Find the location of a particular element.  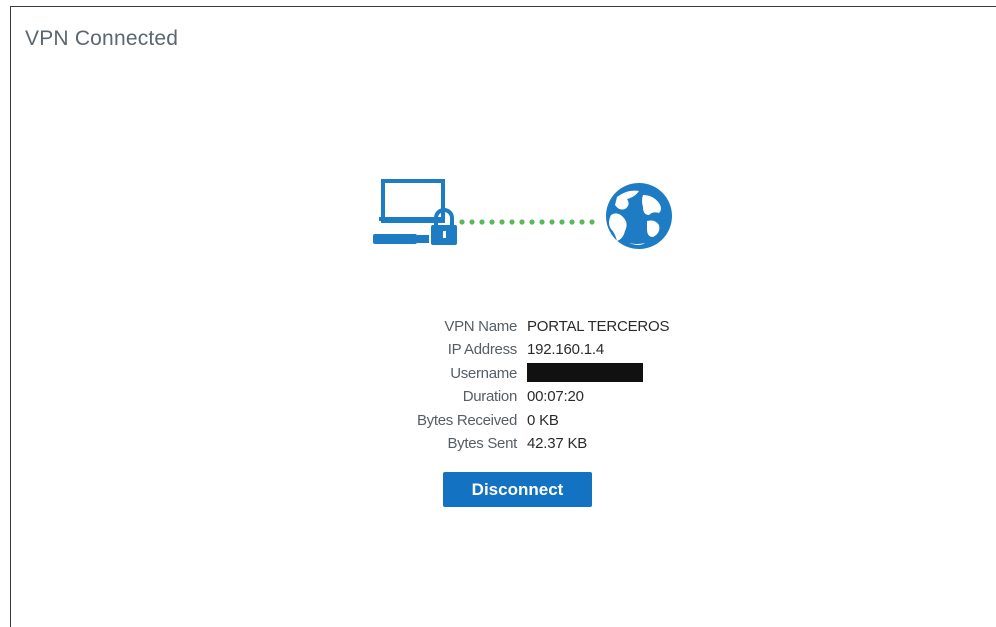

duration-label: Duration is located at coordinates (490, 397).